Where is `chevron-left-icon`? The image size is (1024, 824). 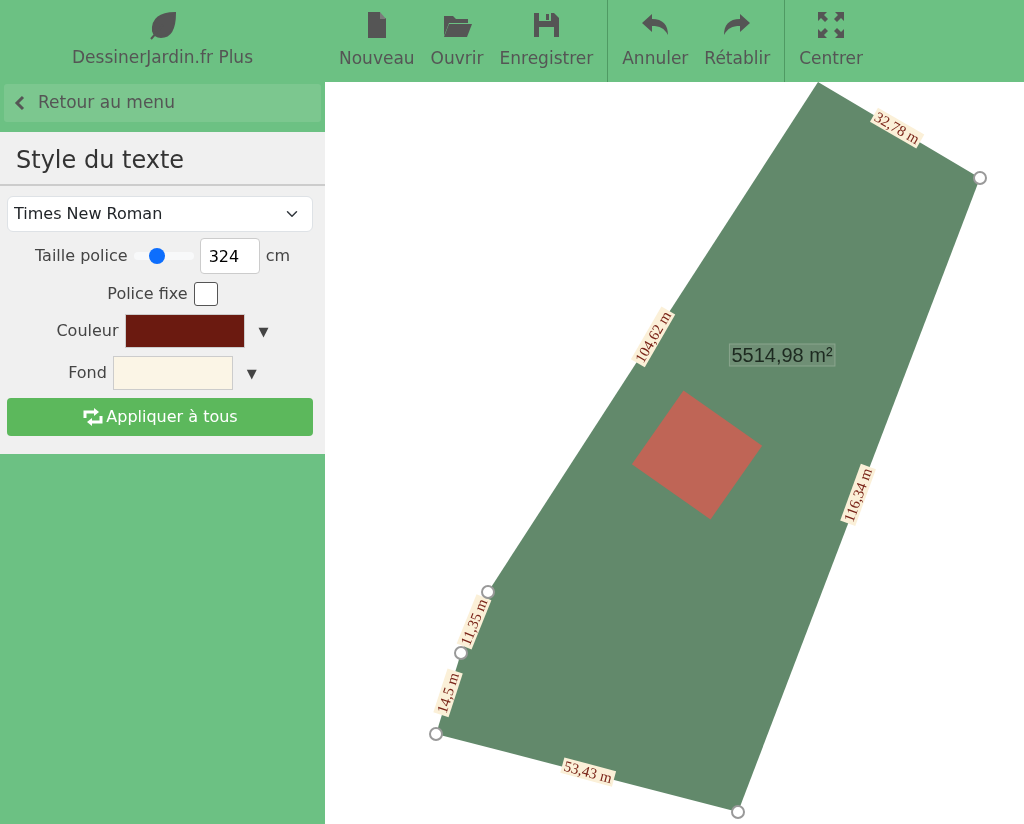 chevron-left-icon is located at coordinates (20, 102).